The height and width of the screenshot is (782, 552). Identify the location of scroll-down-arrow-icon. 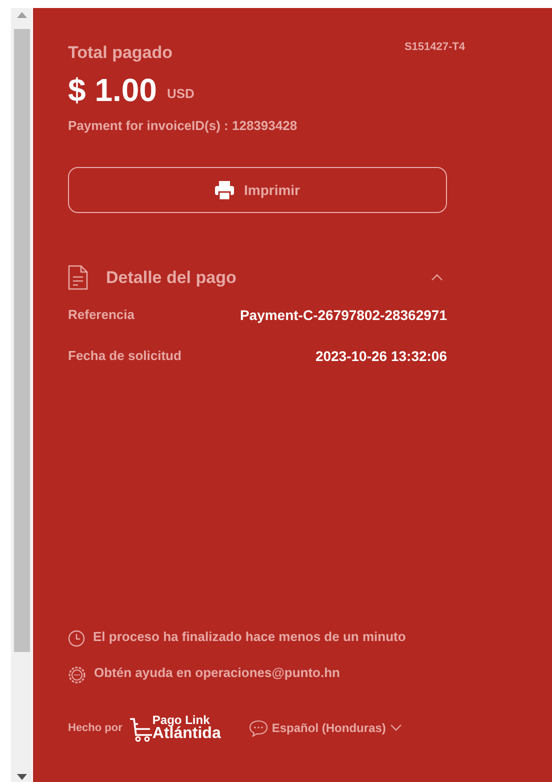
(22, 777).